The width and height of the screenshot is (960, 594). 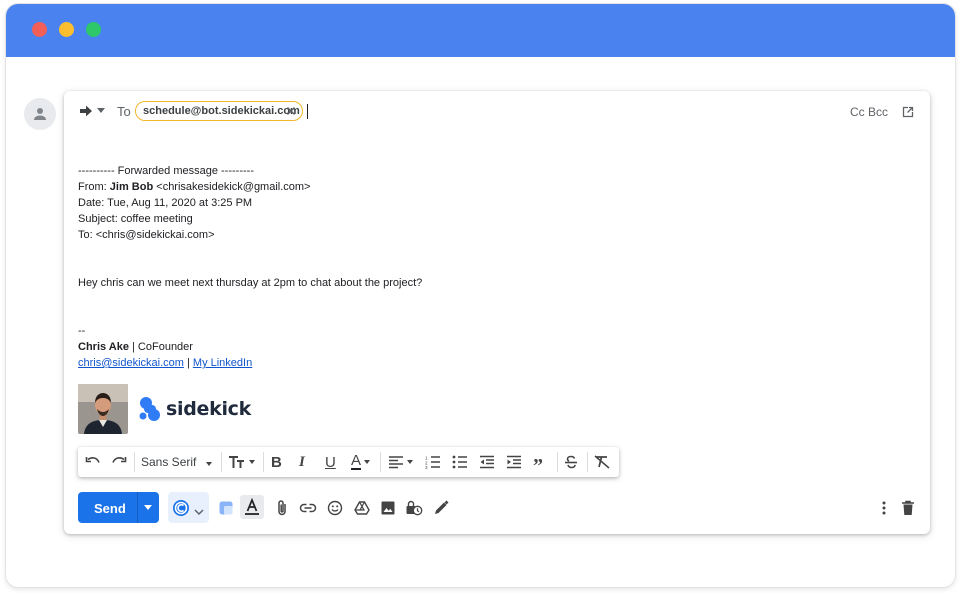 I want to click on send-button: Send, so click(x=118, y=507).